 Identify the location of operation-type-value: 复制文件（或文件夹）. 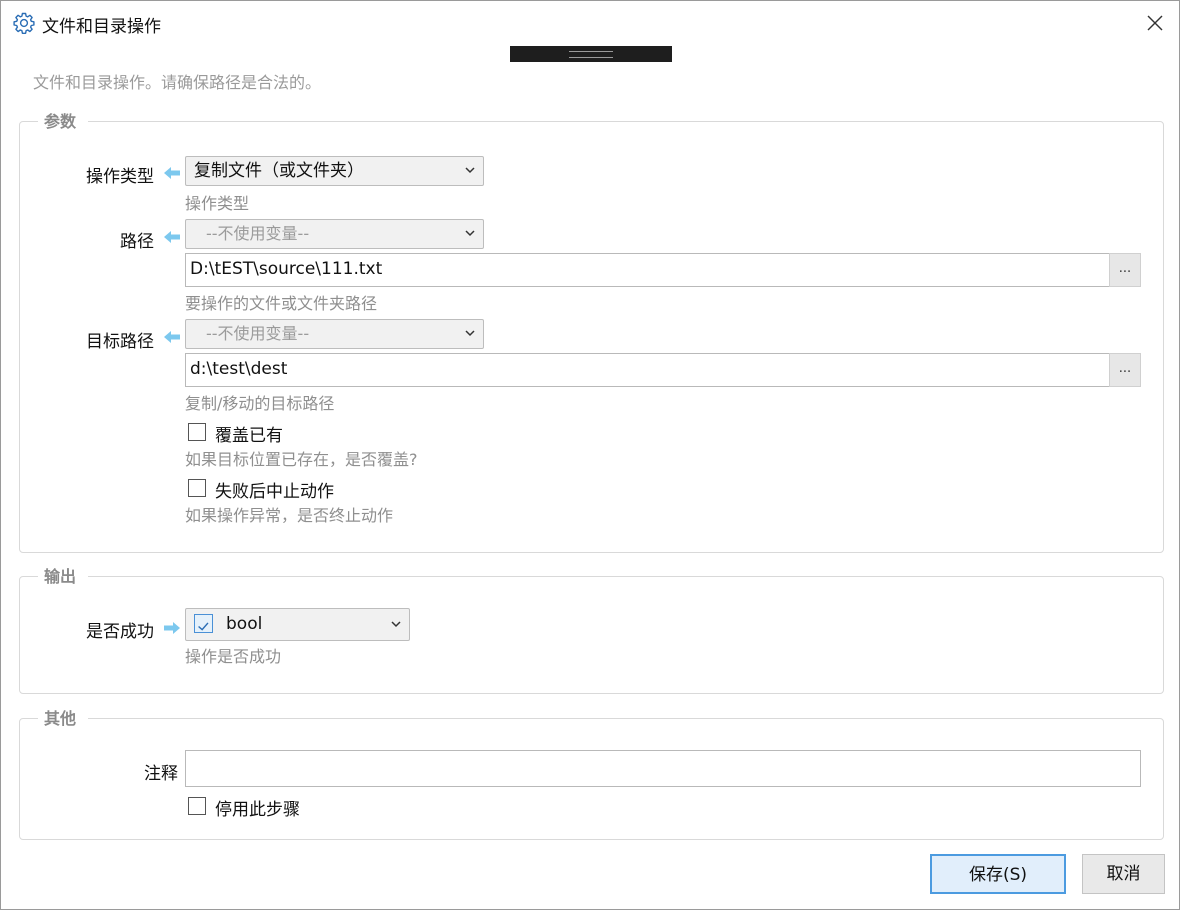
(279, 171).